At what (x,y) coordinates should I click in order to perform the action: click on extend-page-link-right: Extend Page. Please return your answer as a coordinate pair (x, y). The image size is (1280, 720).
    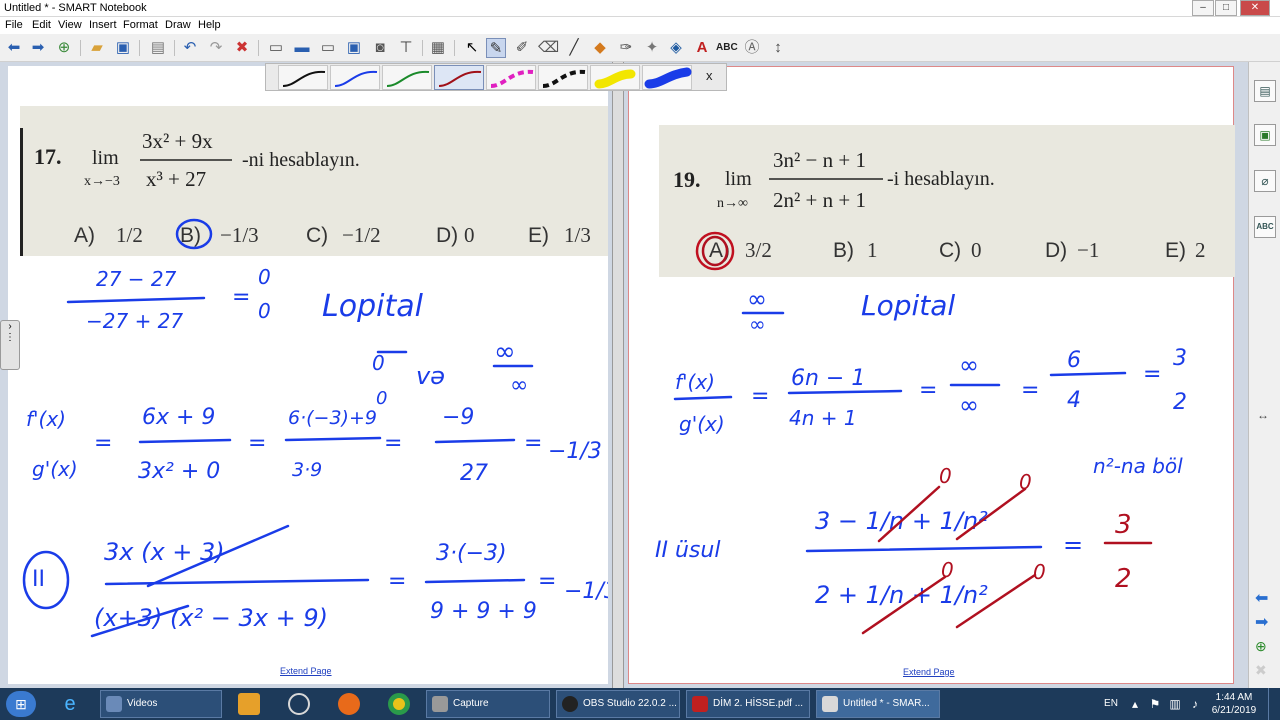
    Looking at the image, I should click on (929, 672).